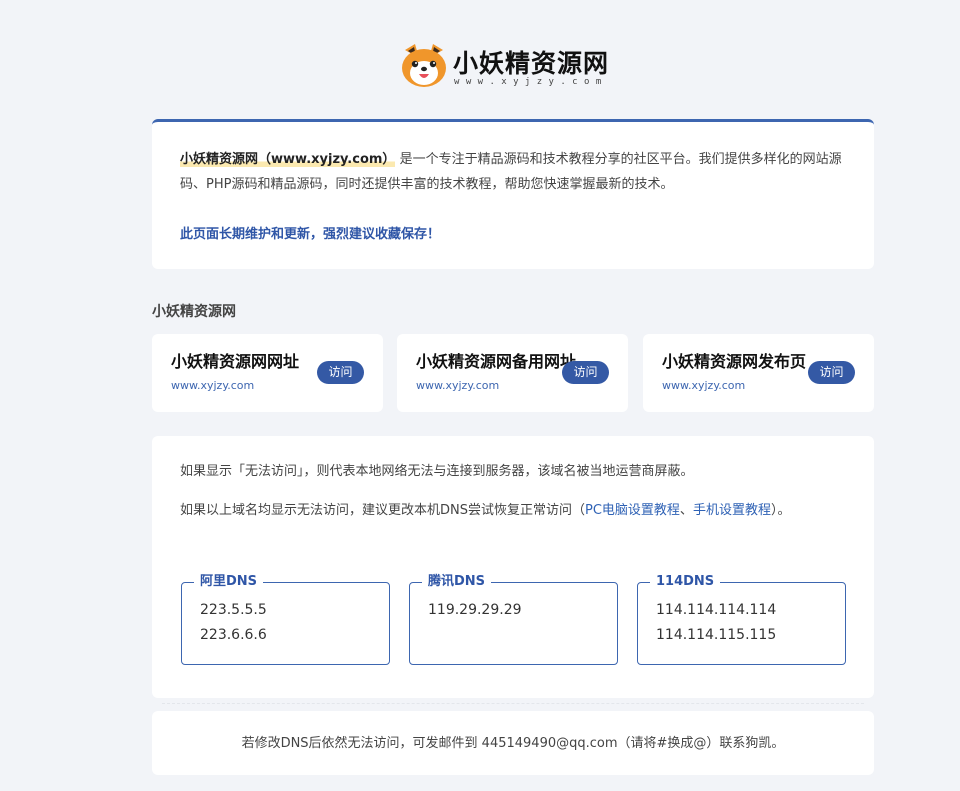 The image size is (960, 791). What do you see at coordinates (531, 63) in the screenshot?
I see `site-name: 小妖精资源网` at bounding box center [531, 63].